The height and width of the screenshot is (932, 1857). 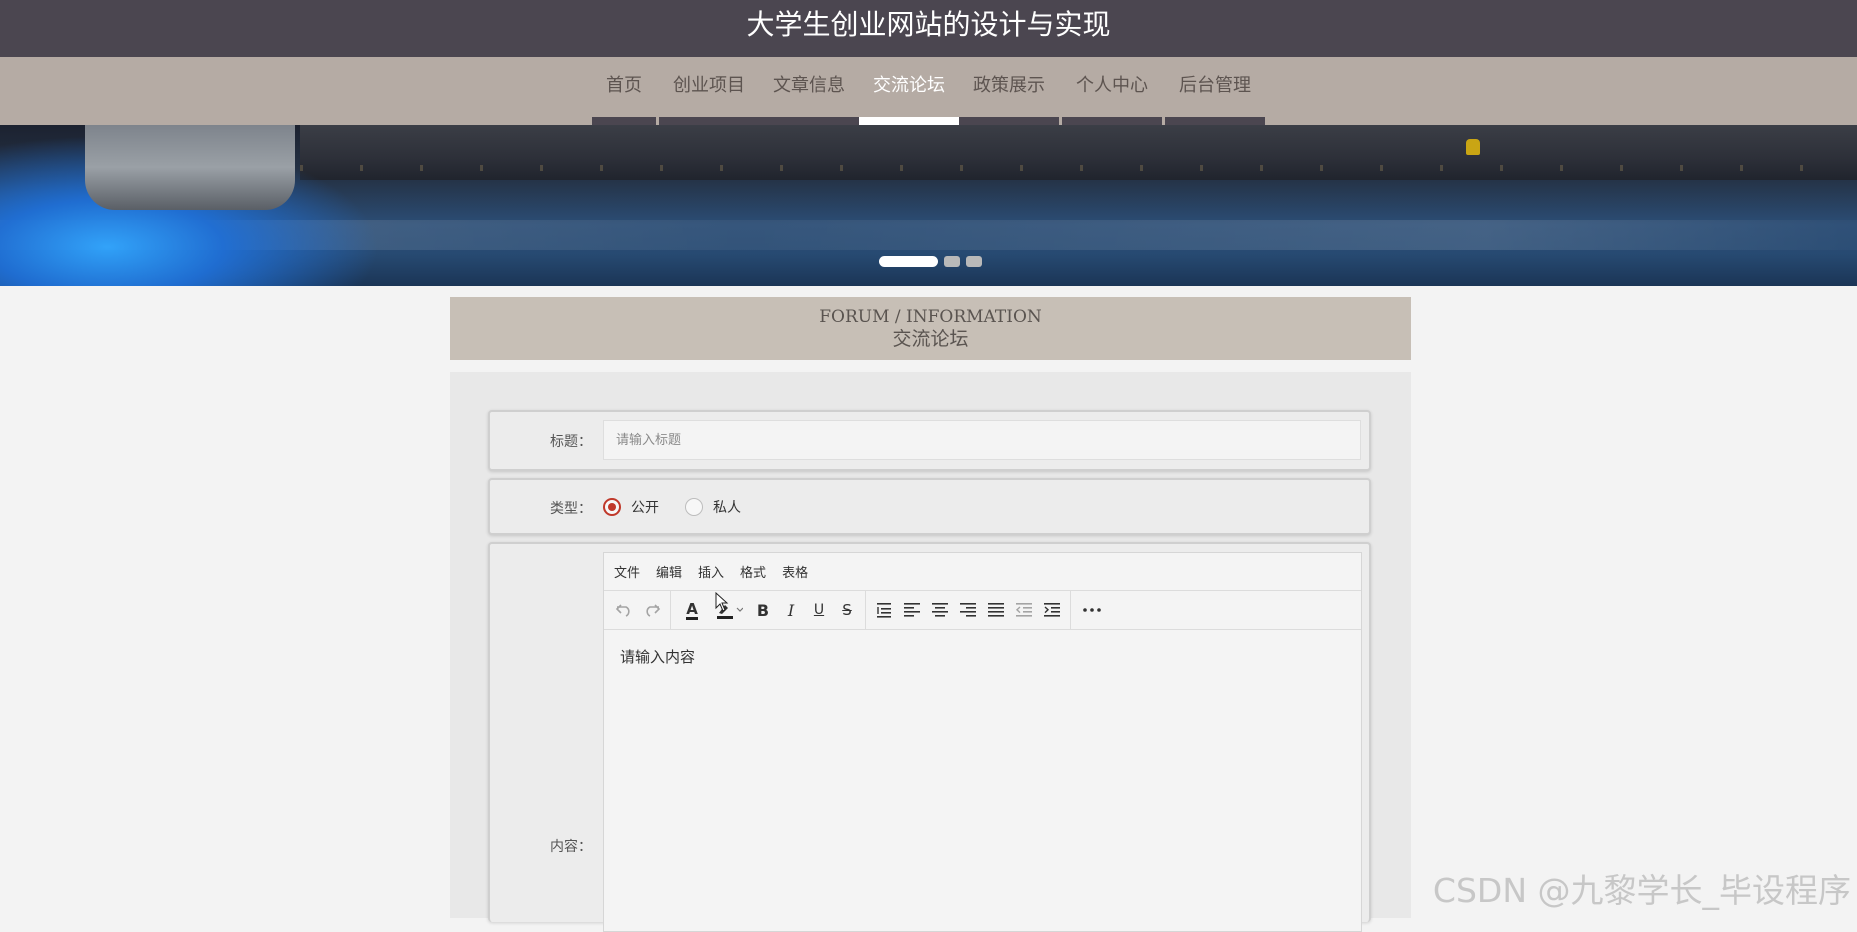 What do you see at coordinates (658, 657) in the screenshot?
I see `content-placeholder: 请输入内容` at bounding box center [658, 657].